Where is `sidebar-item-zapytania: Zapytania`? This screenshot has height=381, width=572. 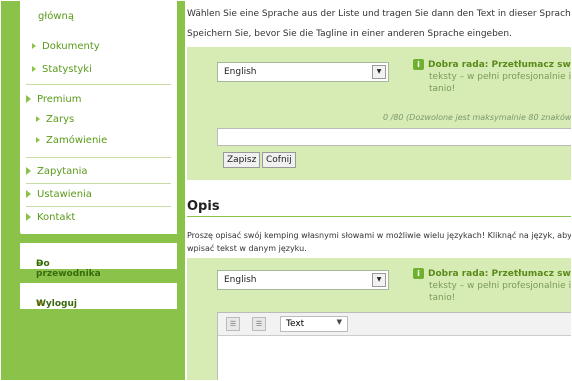 sidebar-item-zapytania: Zapytania is located at coordinates (57, 171).